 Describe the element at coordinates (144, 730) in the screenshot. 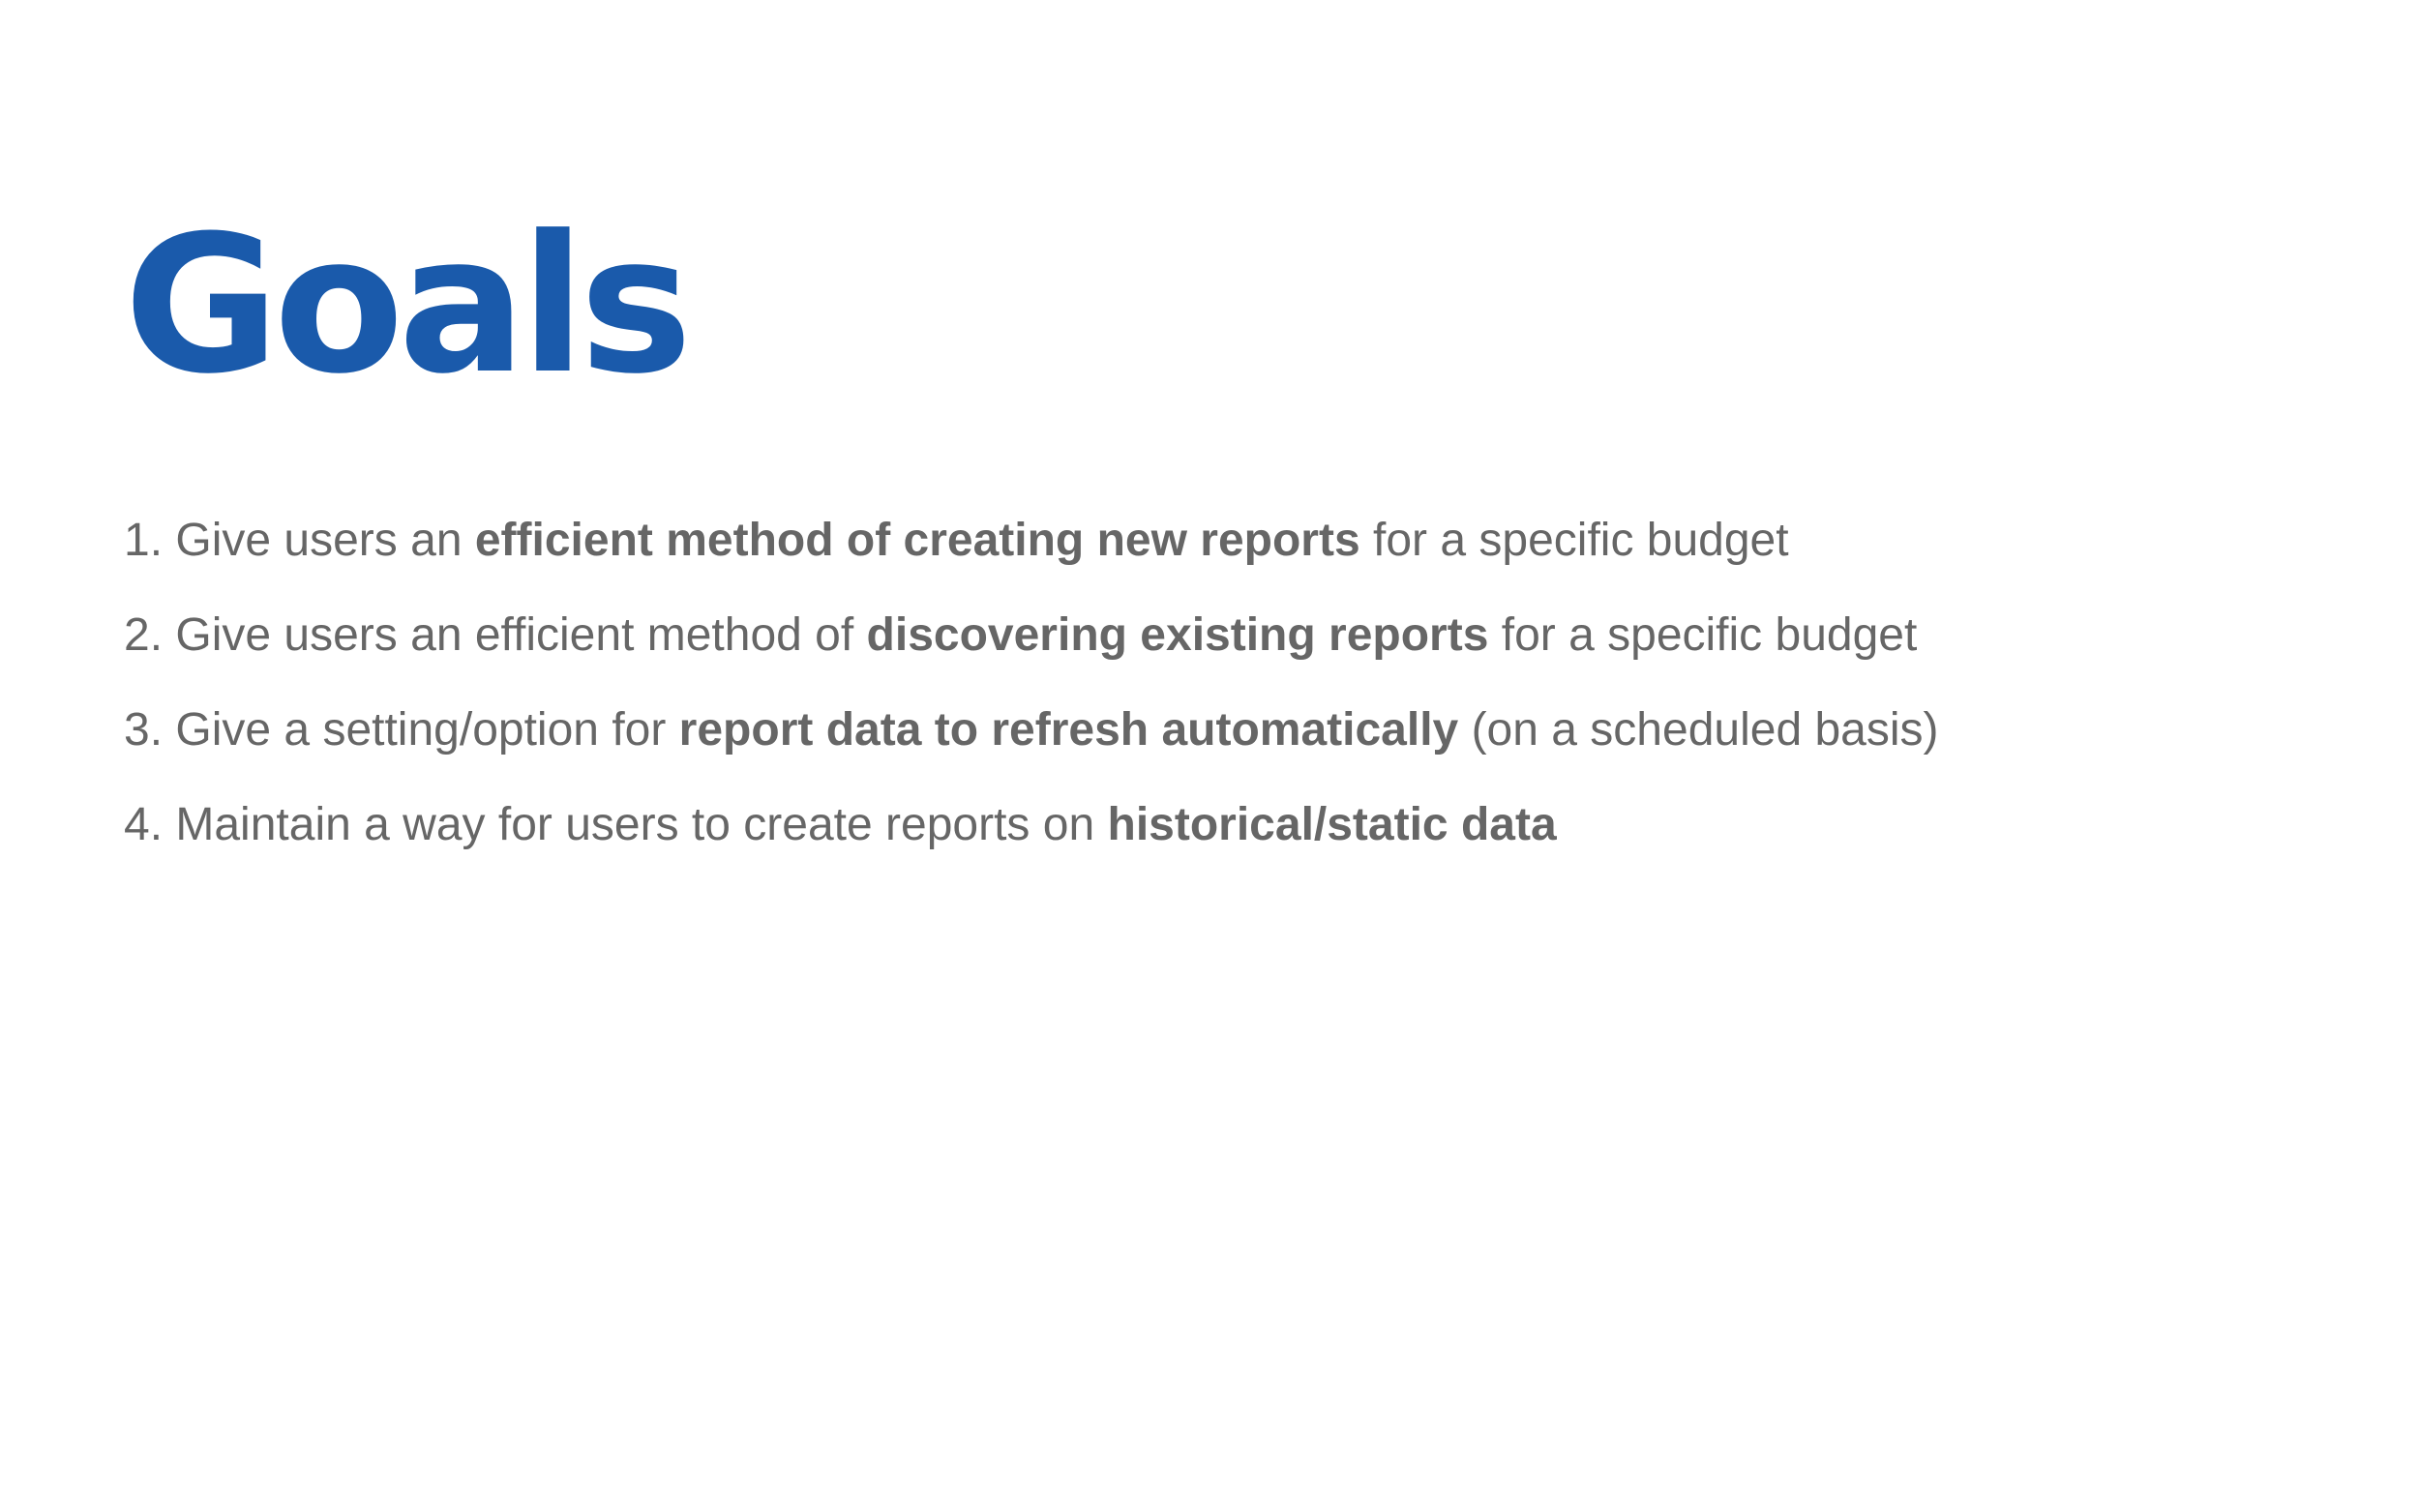

I see `goal-number: 3.` at that location.